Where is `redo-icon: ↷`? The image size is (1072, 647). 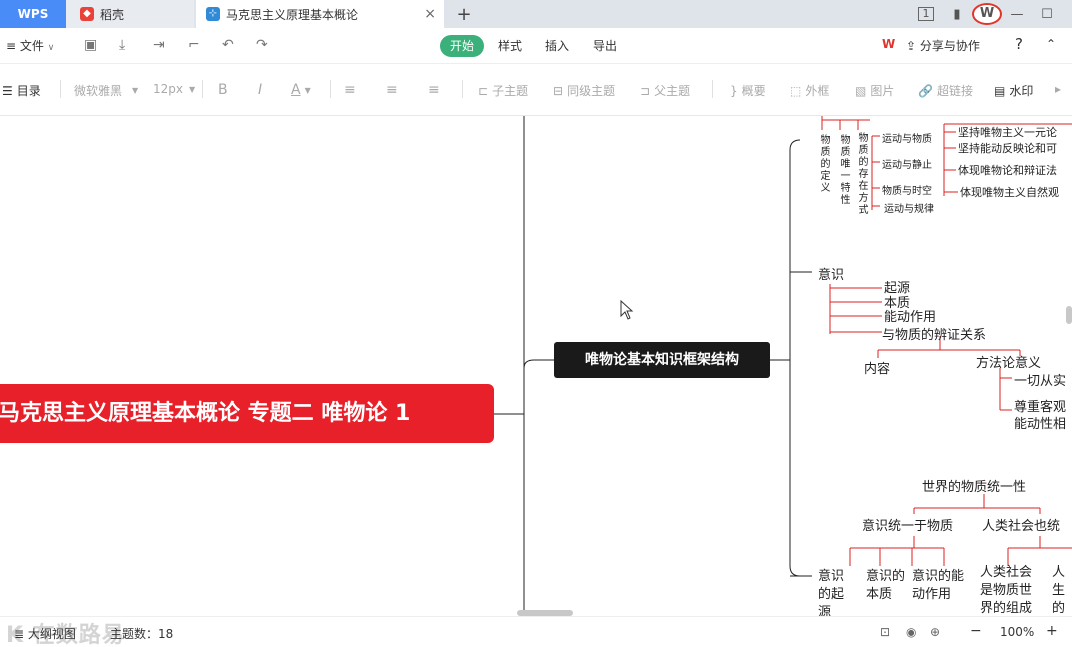
redo-icon: ↷ is located at coordinates (262, 45).